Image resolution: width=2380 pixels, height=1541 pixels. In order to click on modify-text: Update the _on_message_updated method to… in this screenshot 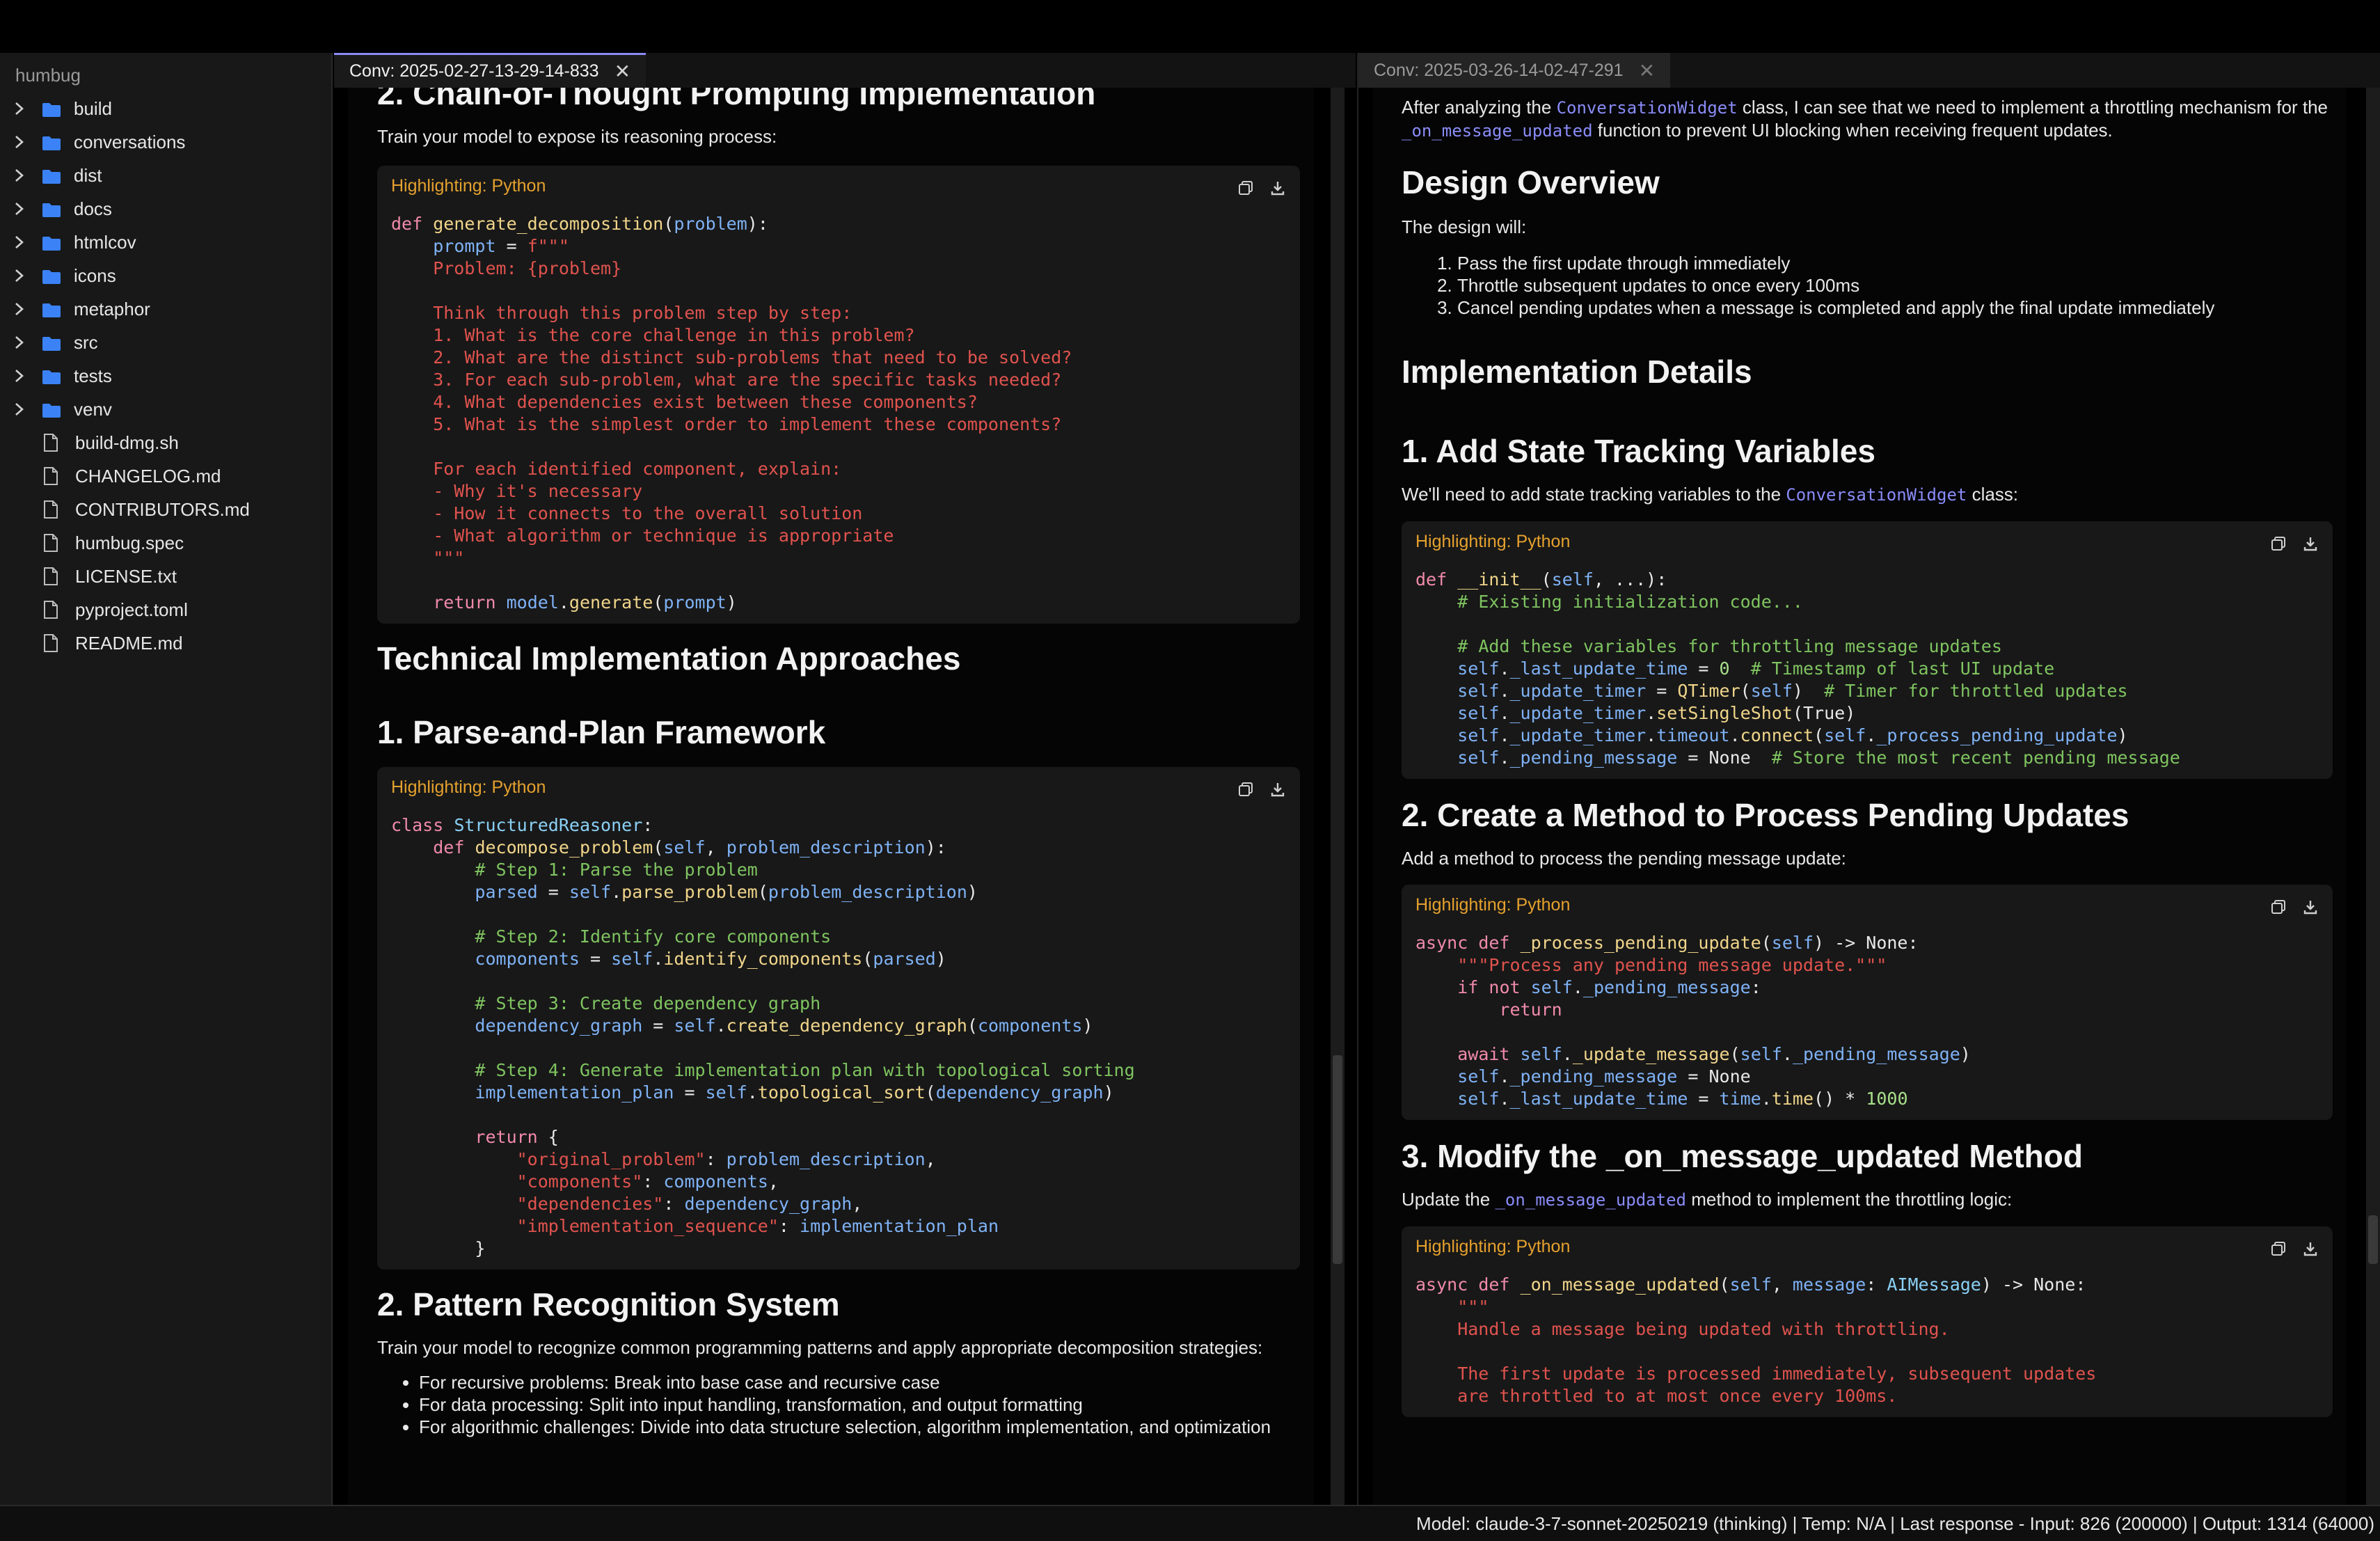, I will do `click(1707, 1199)`.